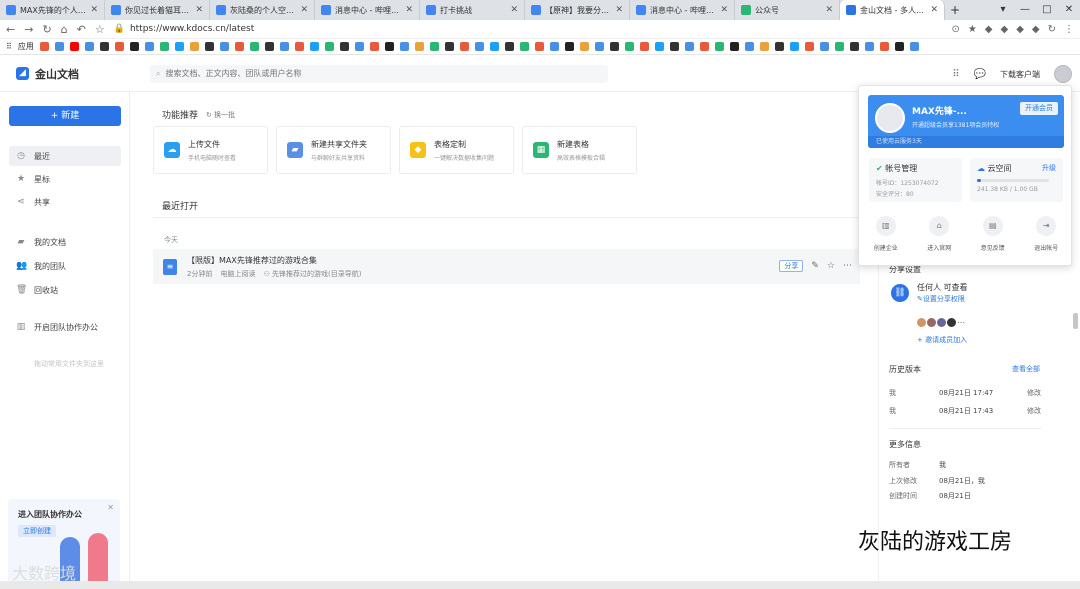 The image size is (1080, 589). What do you see at coordinates (993, 234) in the screenshot?
I see `feedback-button: ▤ 意见反馈` at bounding box center [993, 234].